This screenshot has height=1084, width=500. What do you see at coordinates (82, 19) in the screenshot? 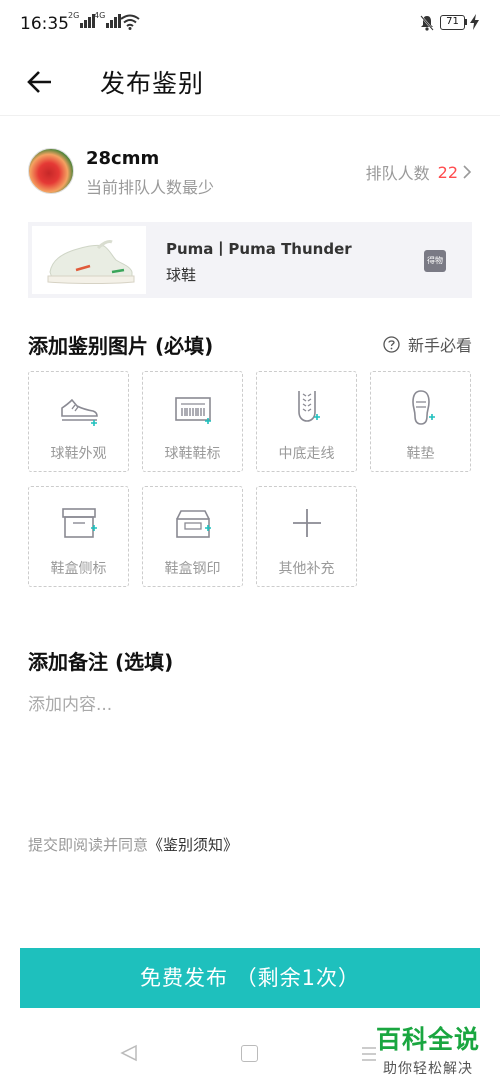
I see `signal-icon: 2G` at bounding box center [82, 19].